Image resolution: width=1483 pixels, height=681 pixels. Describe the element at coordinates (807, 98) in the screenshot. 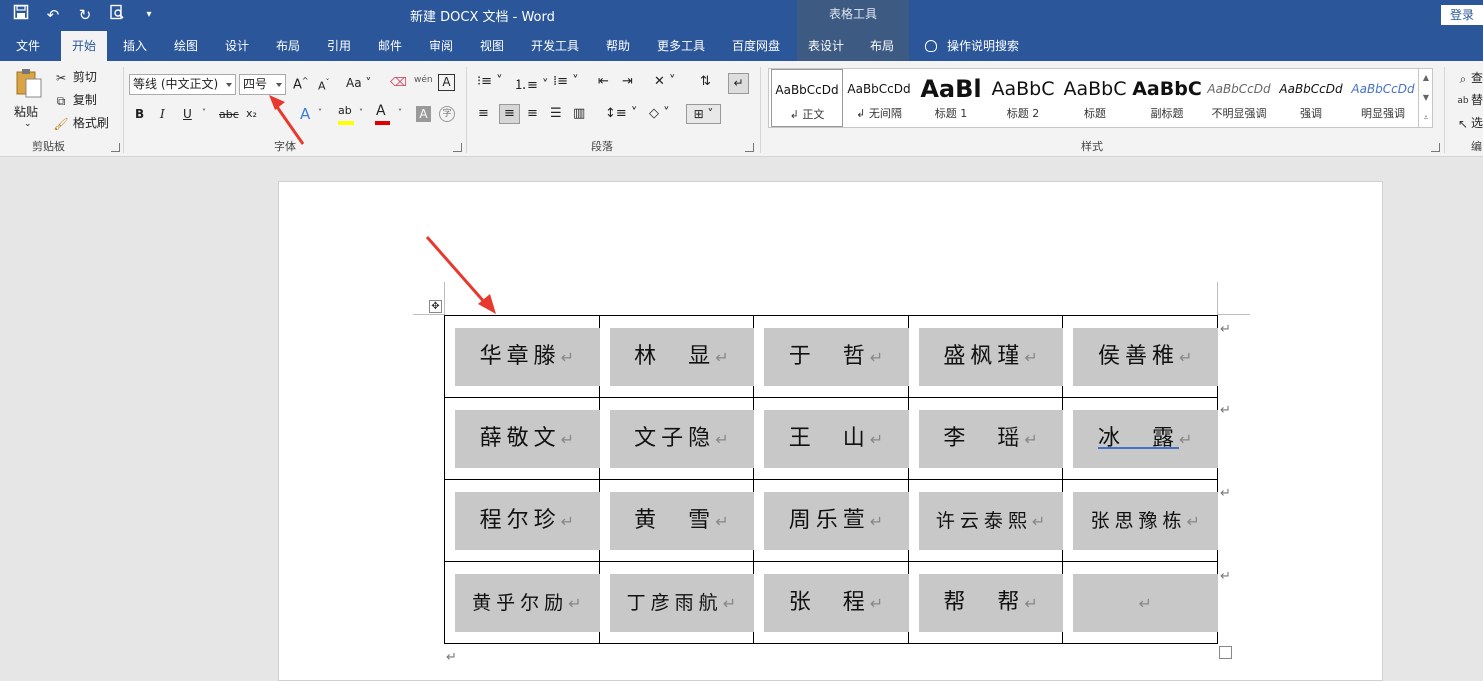

I see `style-normal: AaBbCcDd ↲ 正文` at that location.